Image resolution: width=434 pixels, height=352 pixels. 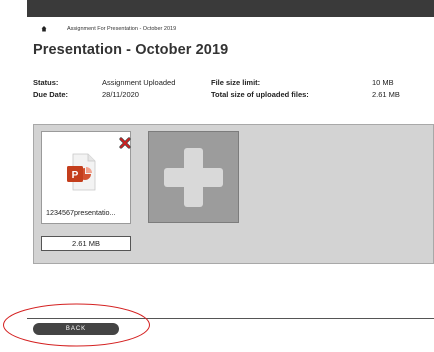 What do you see at coordinates (131, 50) in the screenshot?
I see `page-title: Presentation - October 2019` at bounding box center [131, 50].